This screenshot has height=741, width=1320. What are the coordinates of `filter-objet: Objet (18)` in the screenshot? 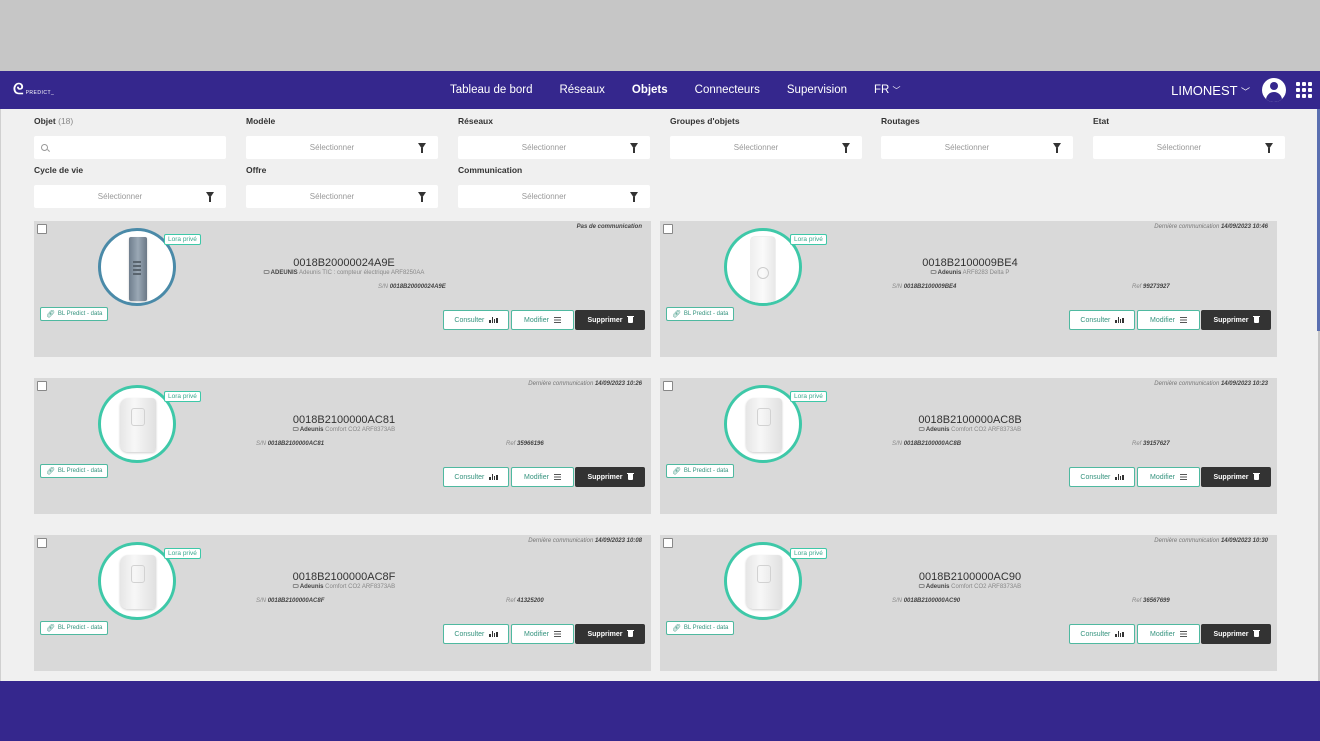 It's located at (130, 137).